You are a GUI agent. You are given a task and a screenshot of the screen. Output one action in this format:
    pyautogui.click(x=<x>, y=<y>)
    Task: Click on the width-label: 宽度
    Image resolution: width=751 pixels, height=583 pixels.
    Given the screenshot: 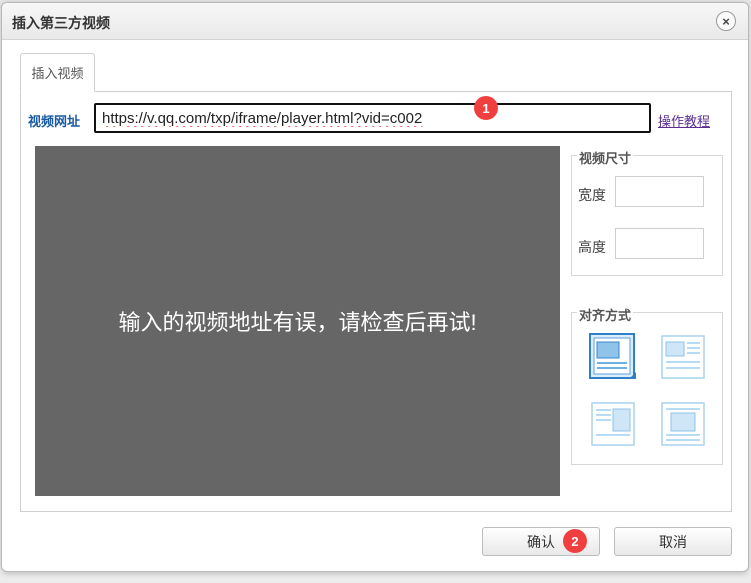 What is the action you would take?
    pyautogui.click(x=592, y=195)
    